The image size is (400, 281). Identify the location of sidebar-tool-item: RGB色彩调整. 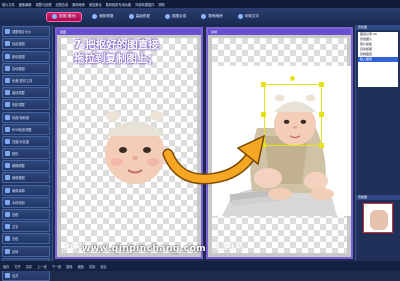
(26, 129).